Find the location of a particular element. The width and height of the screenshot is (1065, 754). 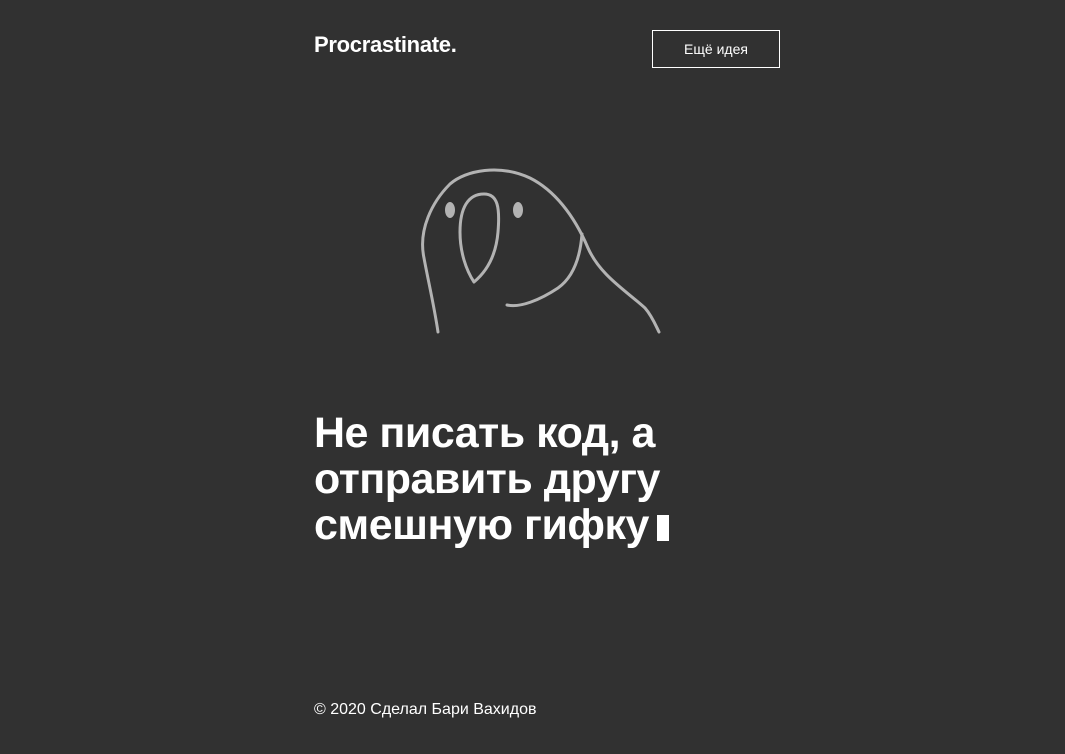

parrot-beak is located at coordinates (479, 238).